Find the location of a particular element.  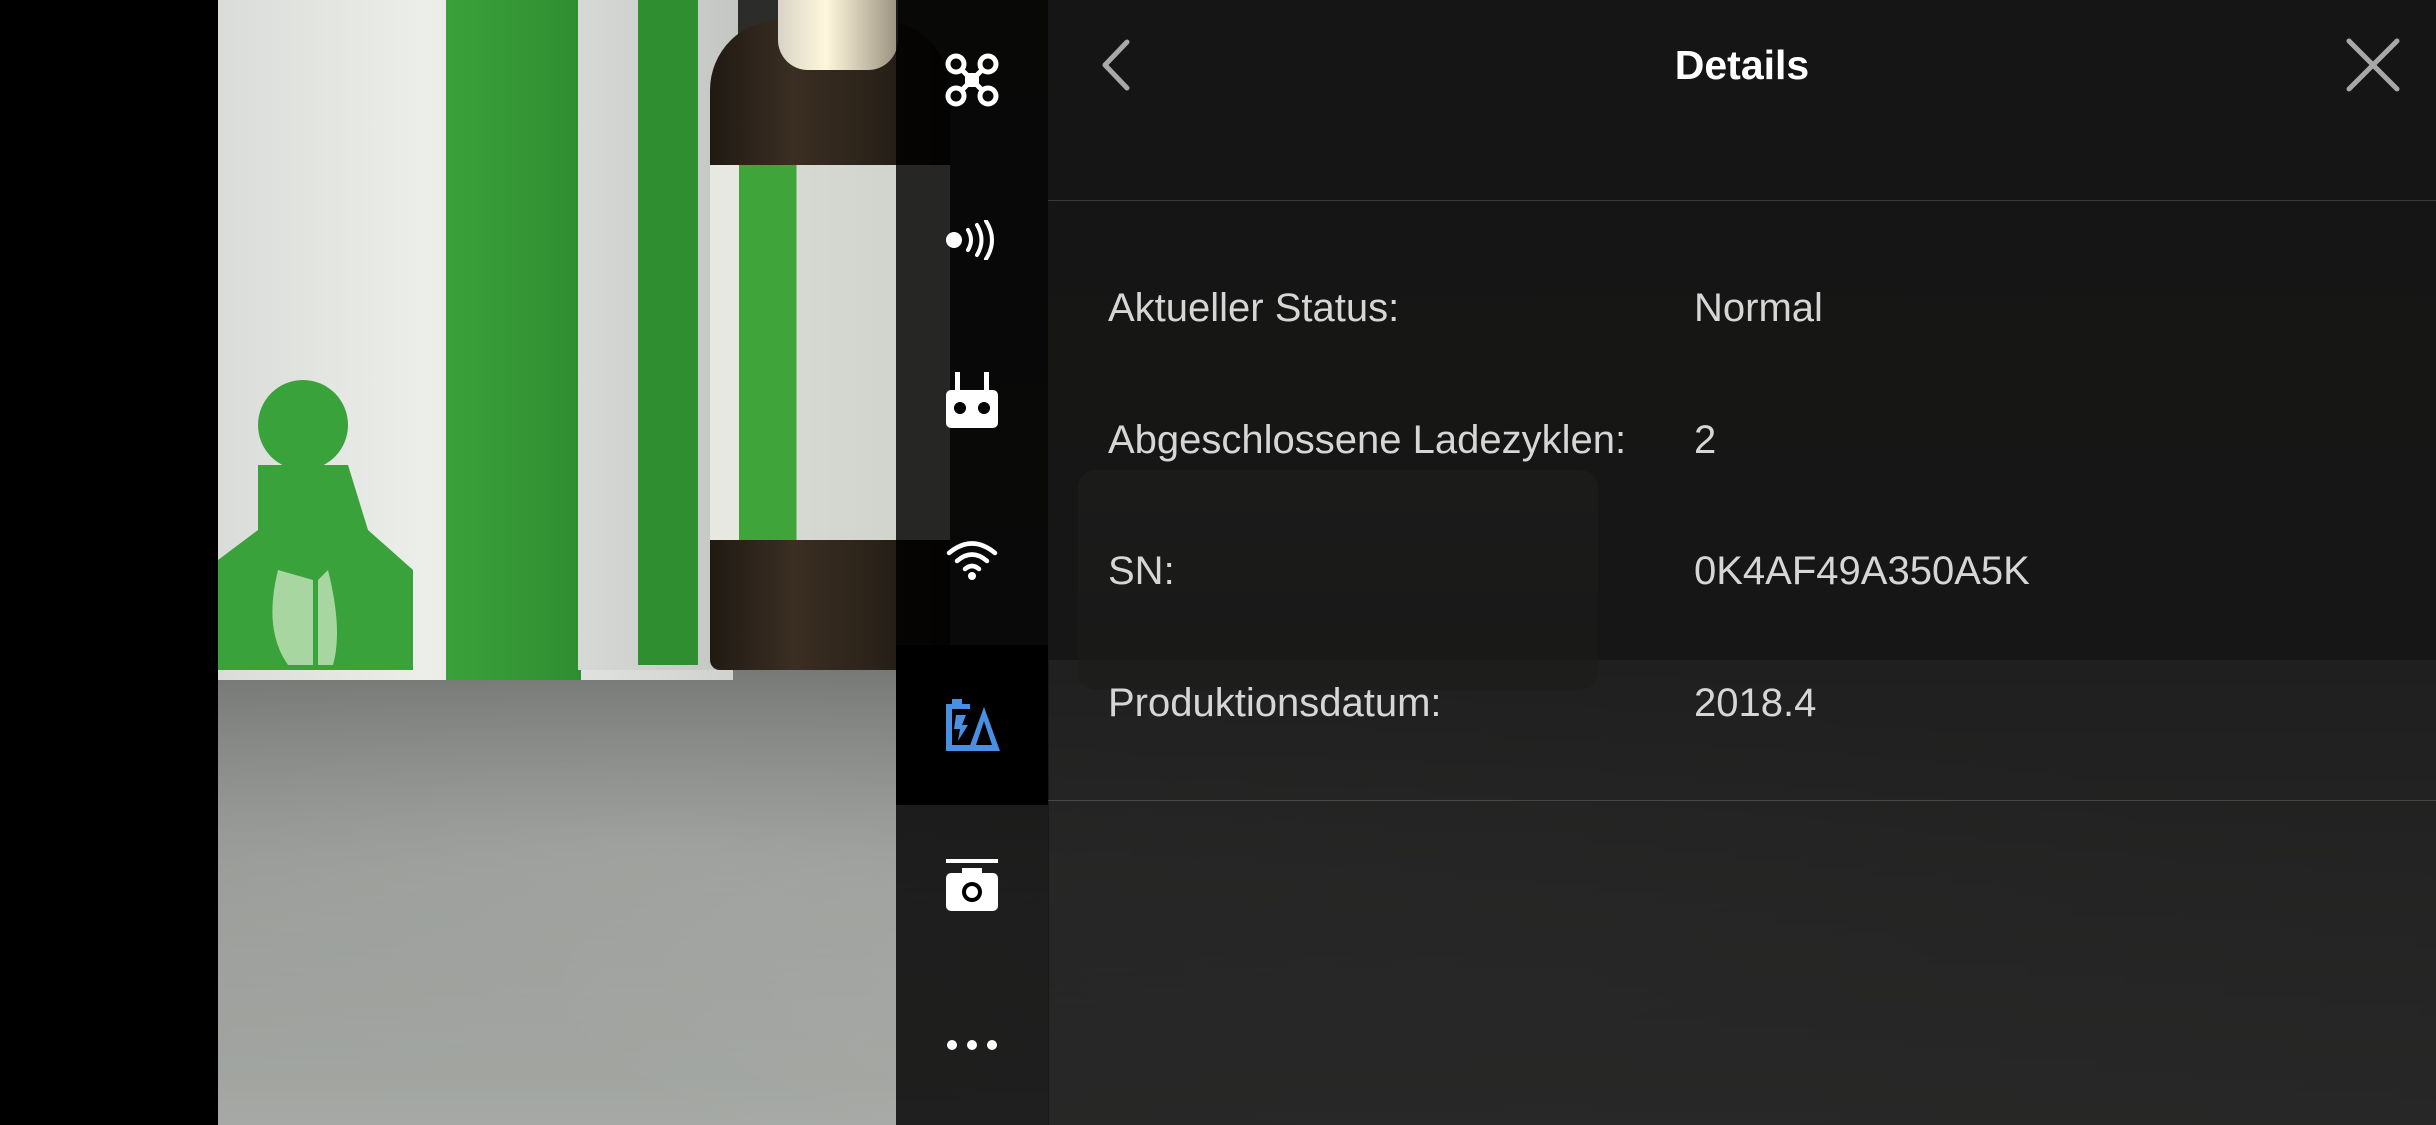

close-button is located at coordinates (2373, 65).